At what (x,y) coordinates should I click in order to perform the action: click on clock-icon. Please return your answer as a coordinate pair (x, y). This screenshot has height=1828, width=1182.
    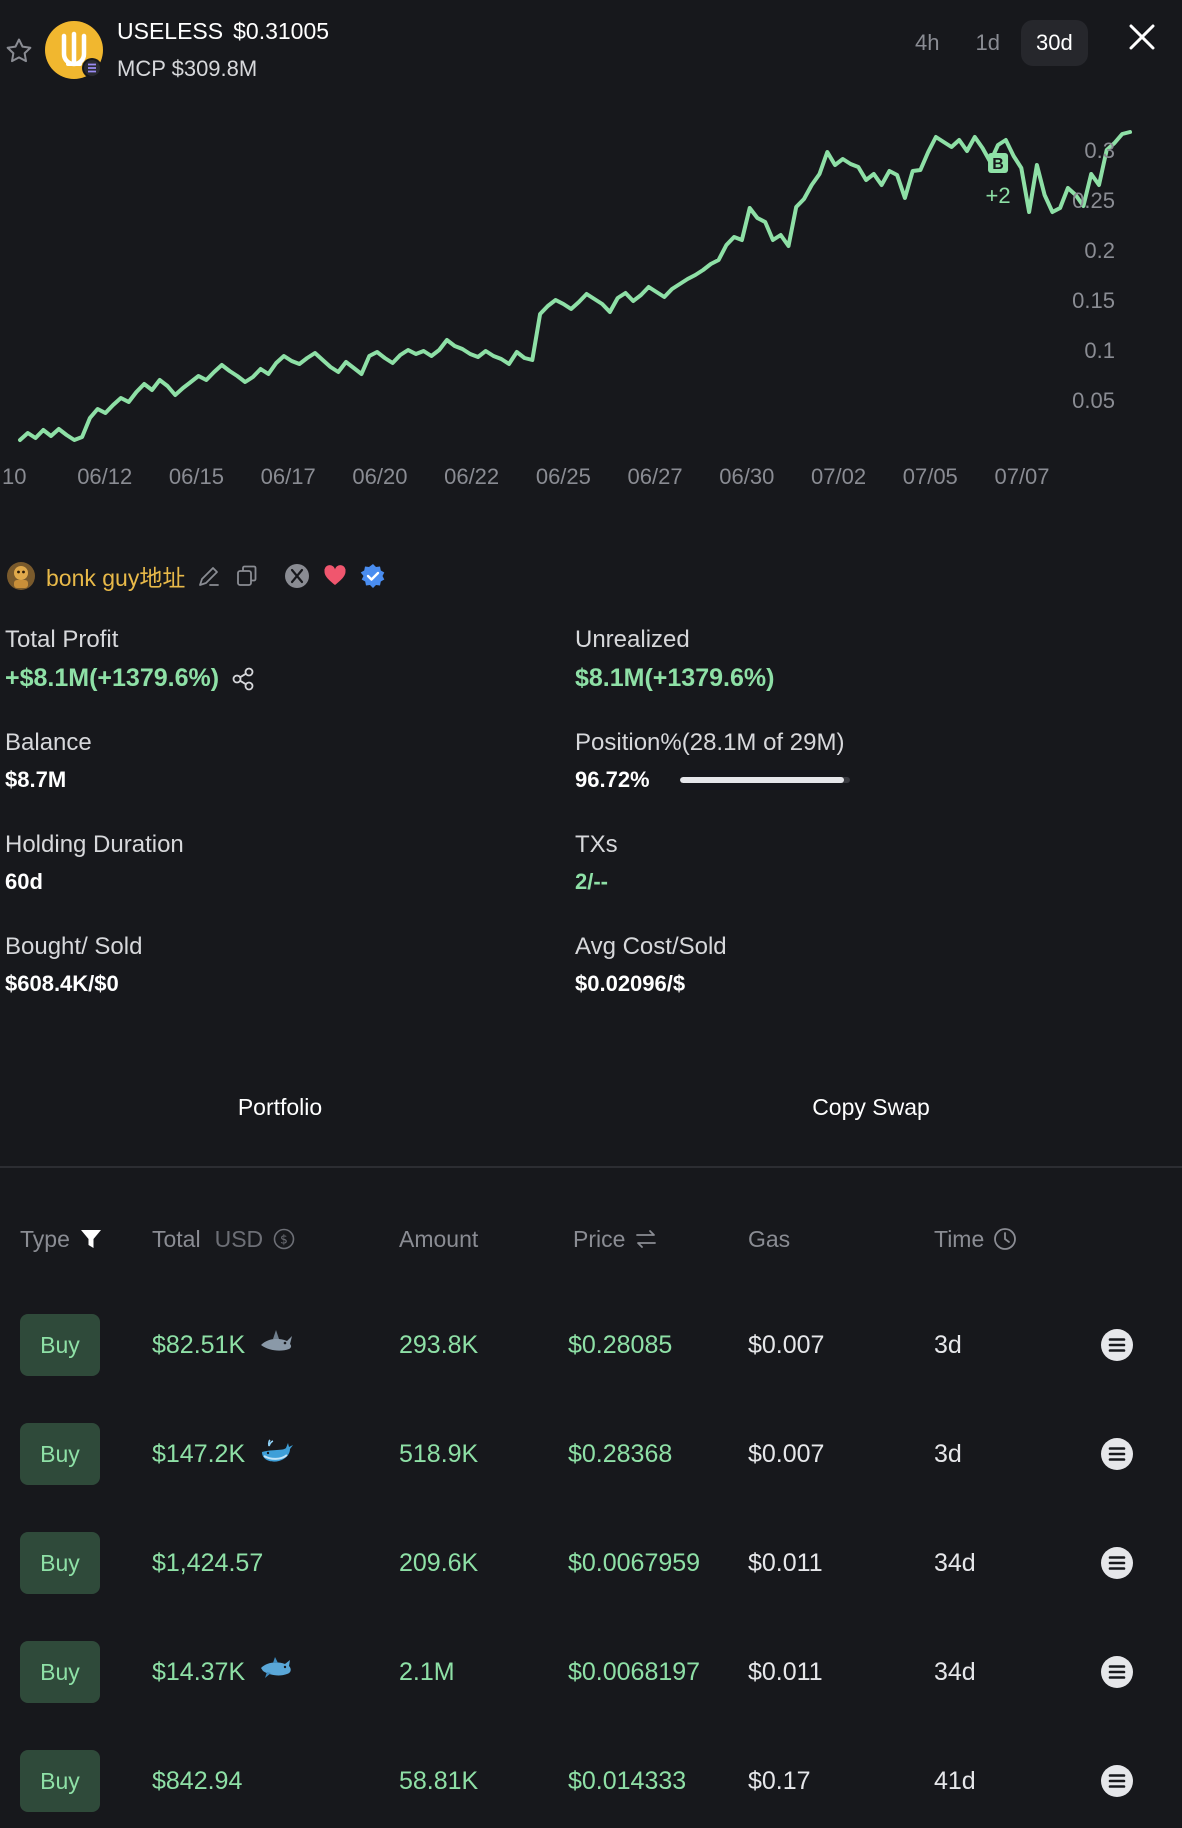
    Looking at the image, I should click on (1005, 1239).